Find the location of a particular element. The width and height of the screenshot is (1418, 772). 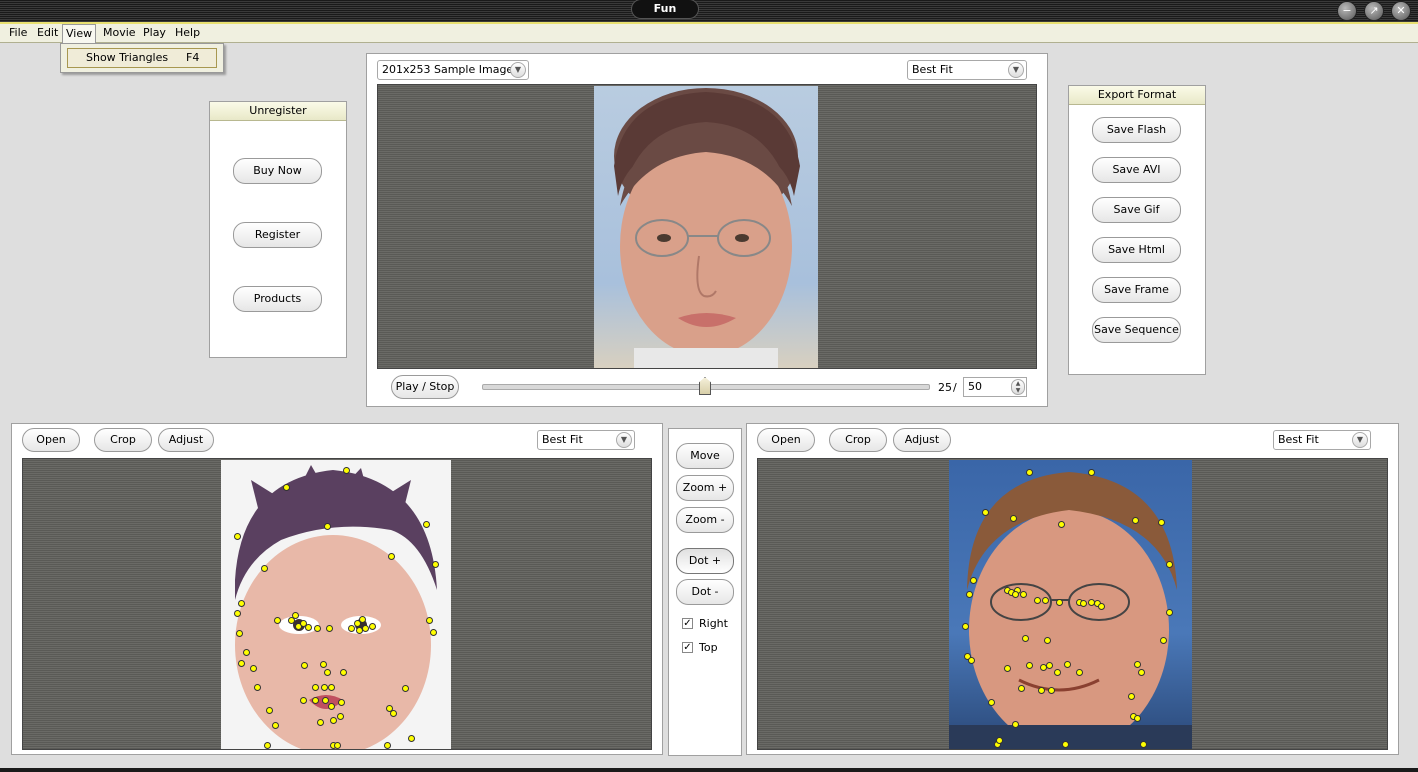

right-open-button: Open is located at coordinates (786, 440).